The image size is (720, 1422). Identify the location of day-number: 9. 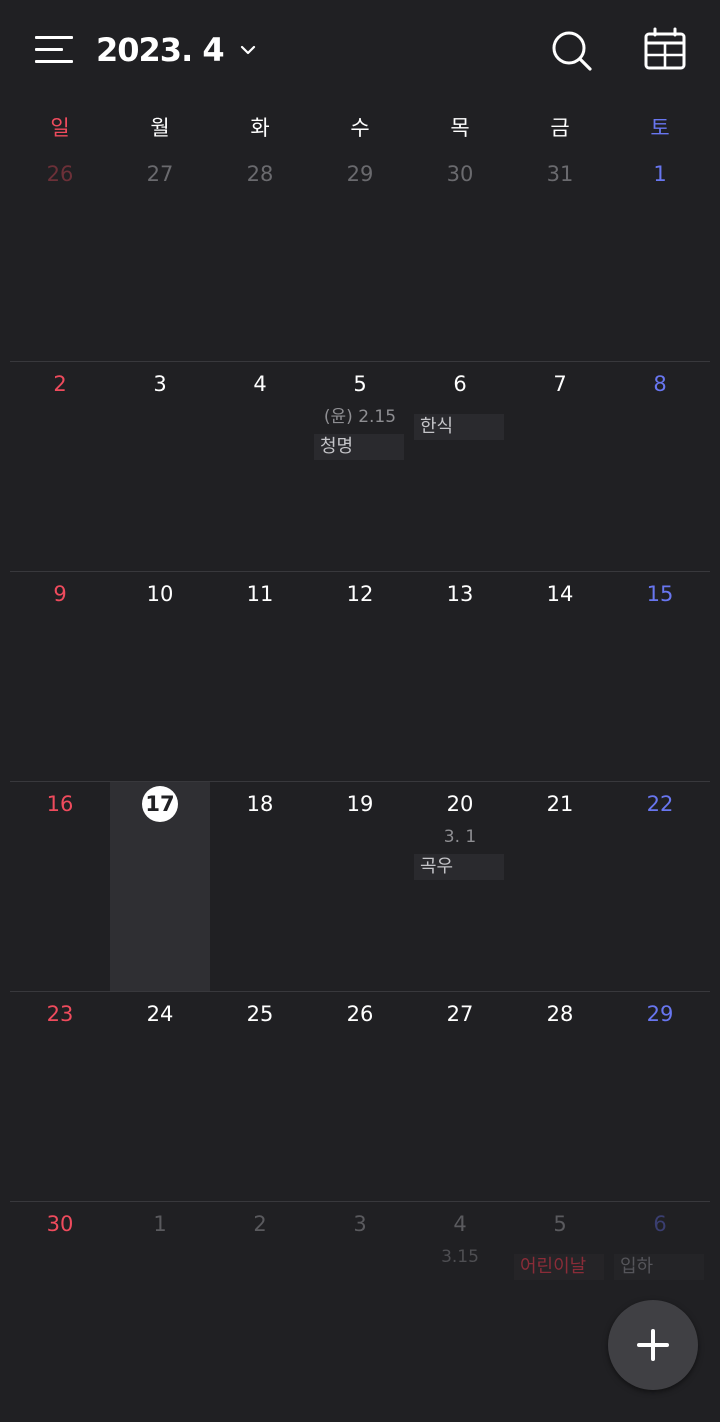
(60, 594).